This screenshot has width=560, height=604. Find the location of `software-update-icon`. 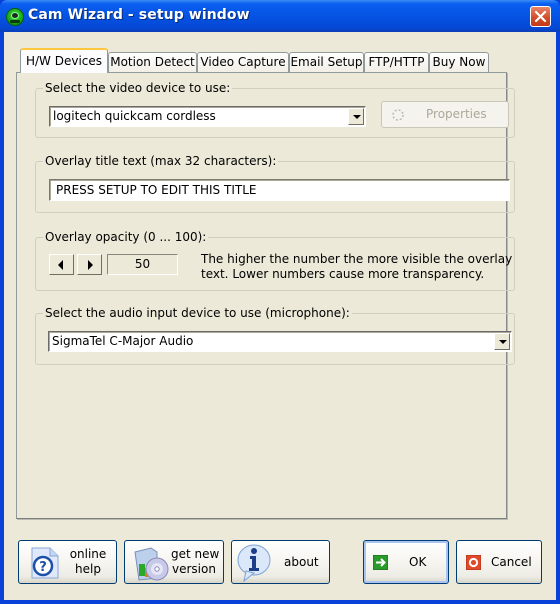

software-update-icon is located at coordinates (151, 564).